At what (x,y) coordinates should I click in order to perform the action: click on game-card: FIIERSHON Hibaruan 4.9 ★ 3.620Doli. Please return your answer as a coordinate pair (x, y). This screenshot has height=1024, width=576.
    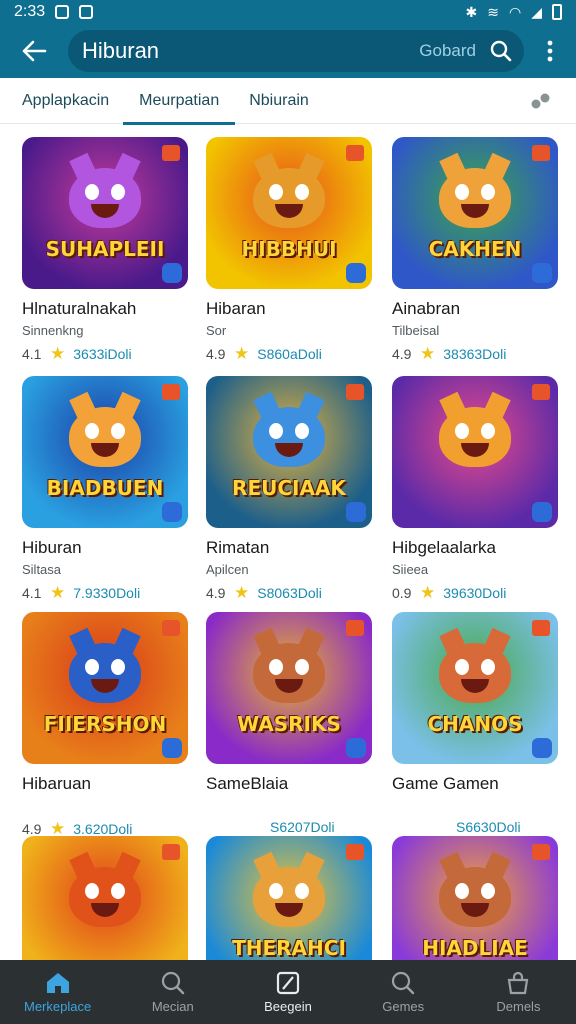
    Looking at the image, I should click on (105, 725).